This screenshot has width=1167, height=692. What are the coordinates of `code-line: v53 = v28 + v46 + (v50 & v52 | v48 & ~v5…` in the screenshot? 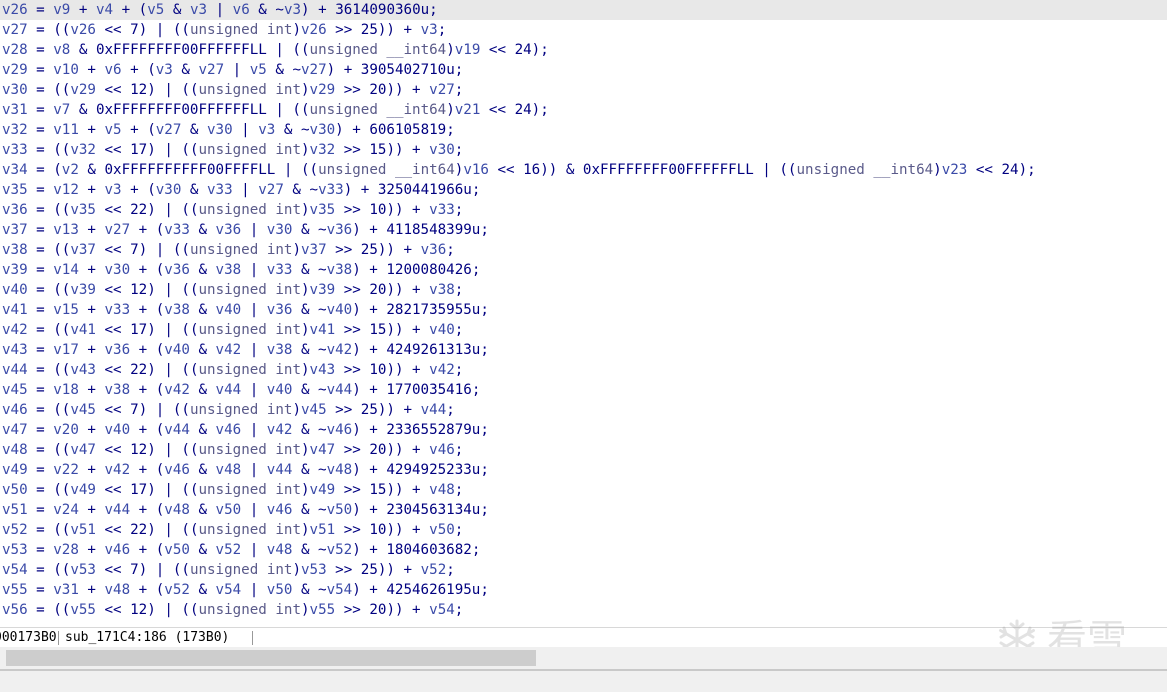 It's located at (583, 550).